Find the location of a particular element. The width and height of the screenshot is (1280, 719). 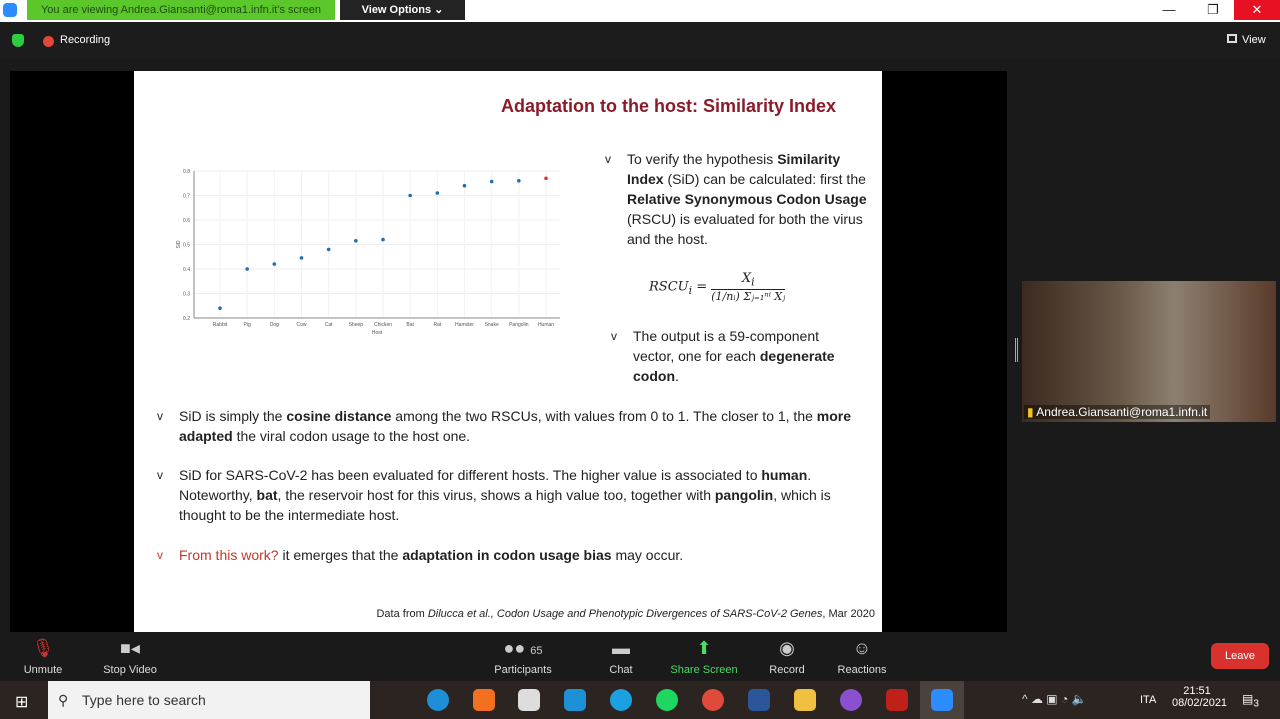

text: bat is located at coordinates (267, 495).